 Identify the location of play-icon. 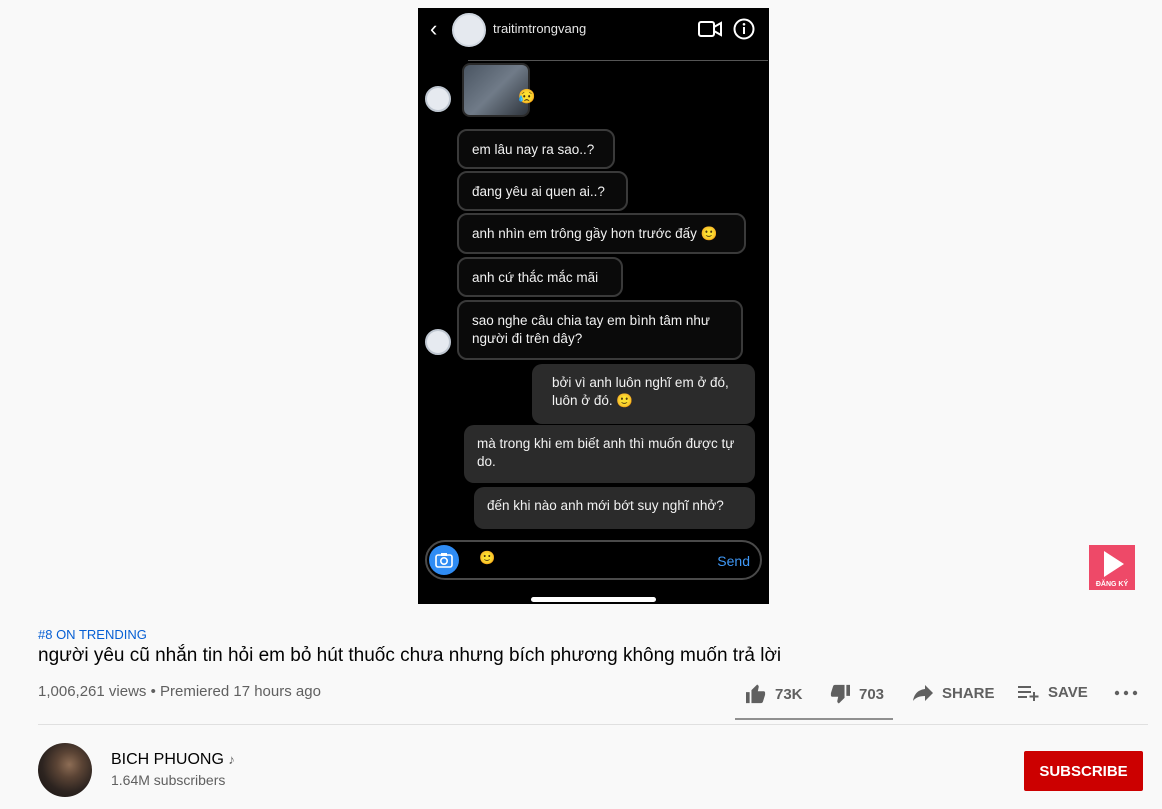
(1114, 564).